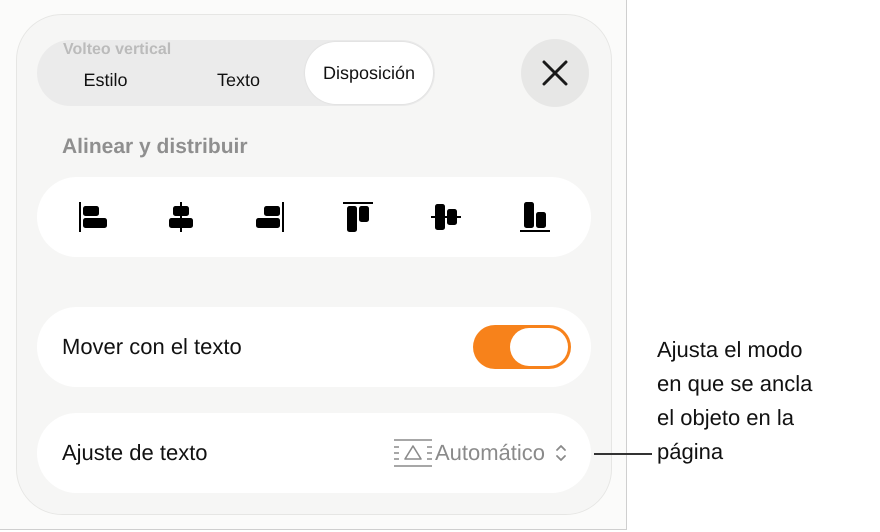 This screenshot has width=880, height=532. I want to click on tab: Estilo, so click(105, 80).